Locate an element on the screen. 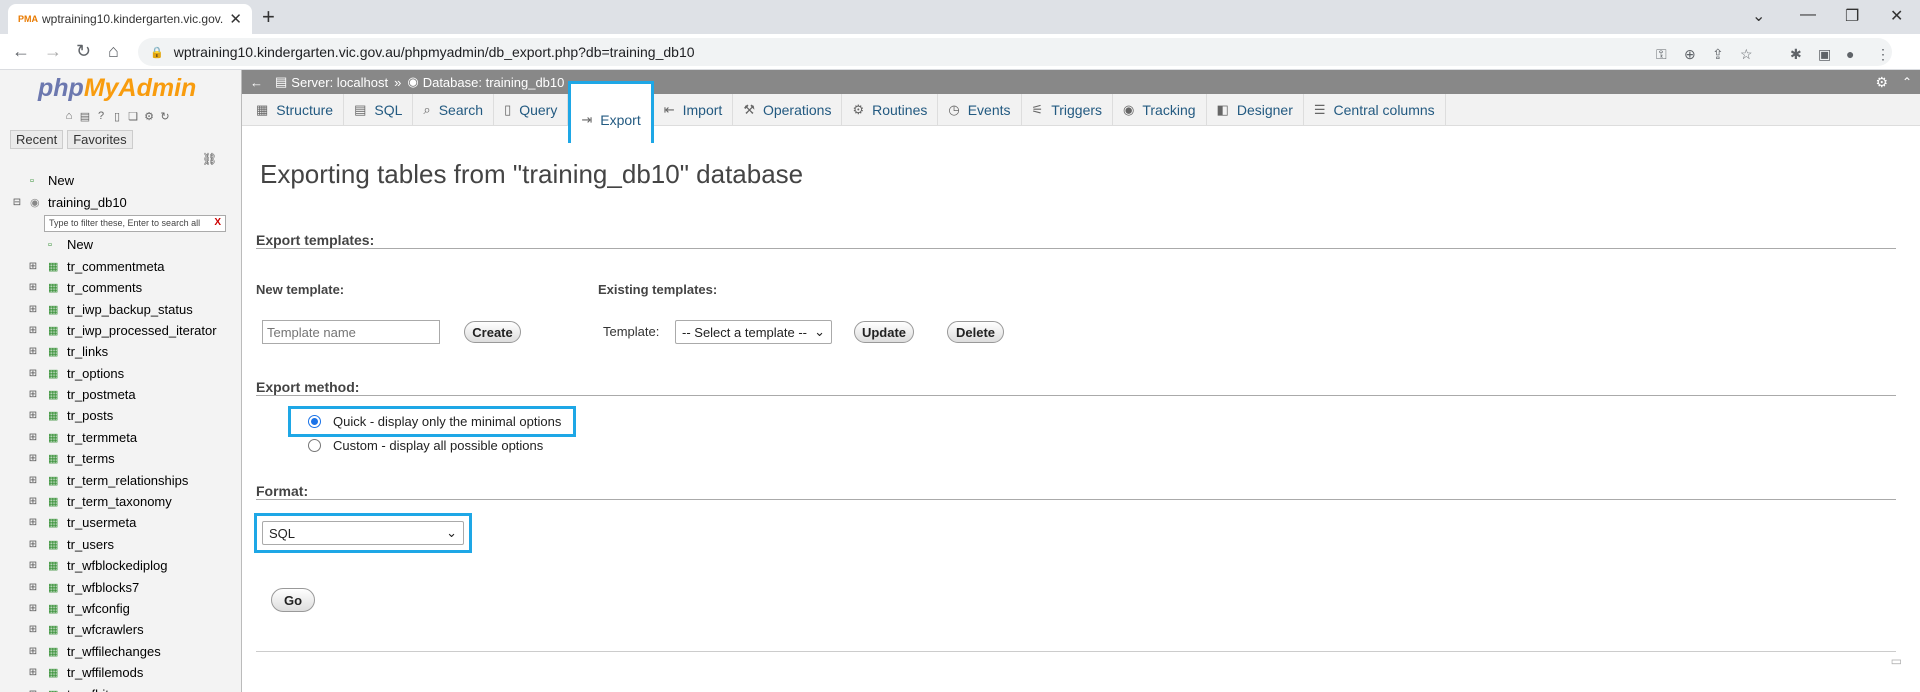  logout-icon: ▤ is located at coordinates (85, 116).